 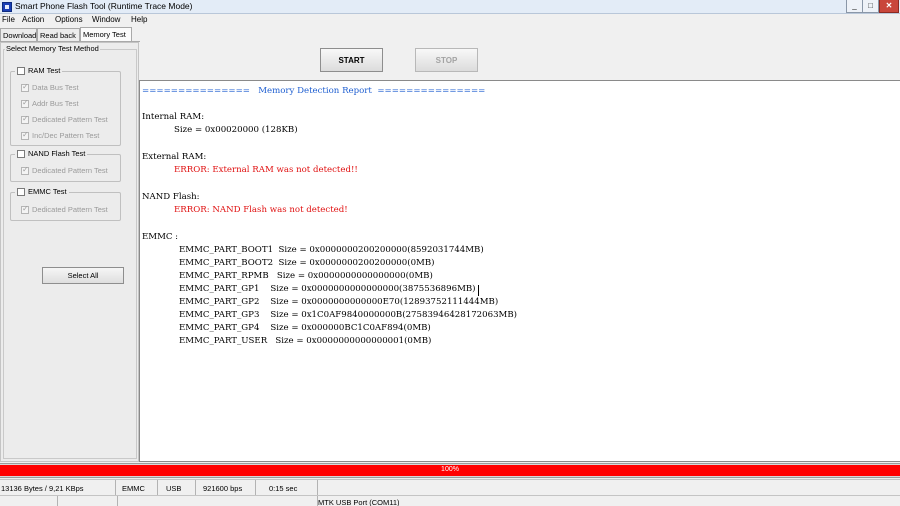 I want to click on progress-label: 100%, so click(x=450, y=469).